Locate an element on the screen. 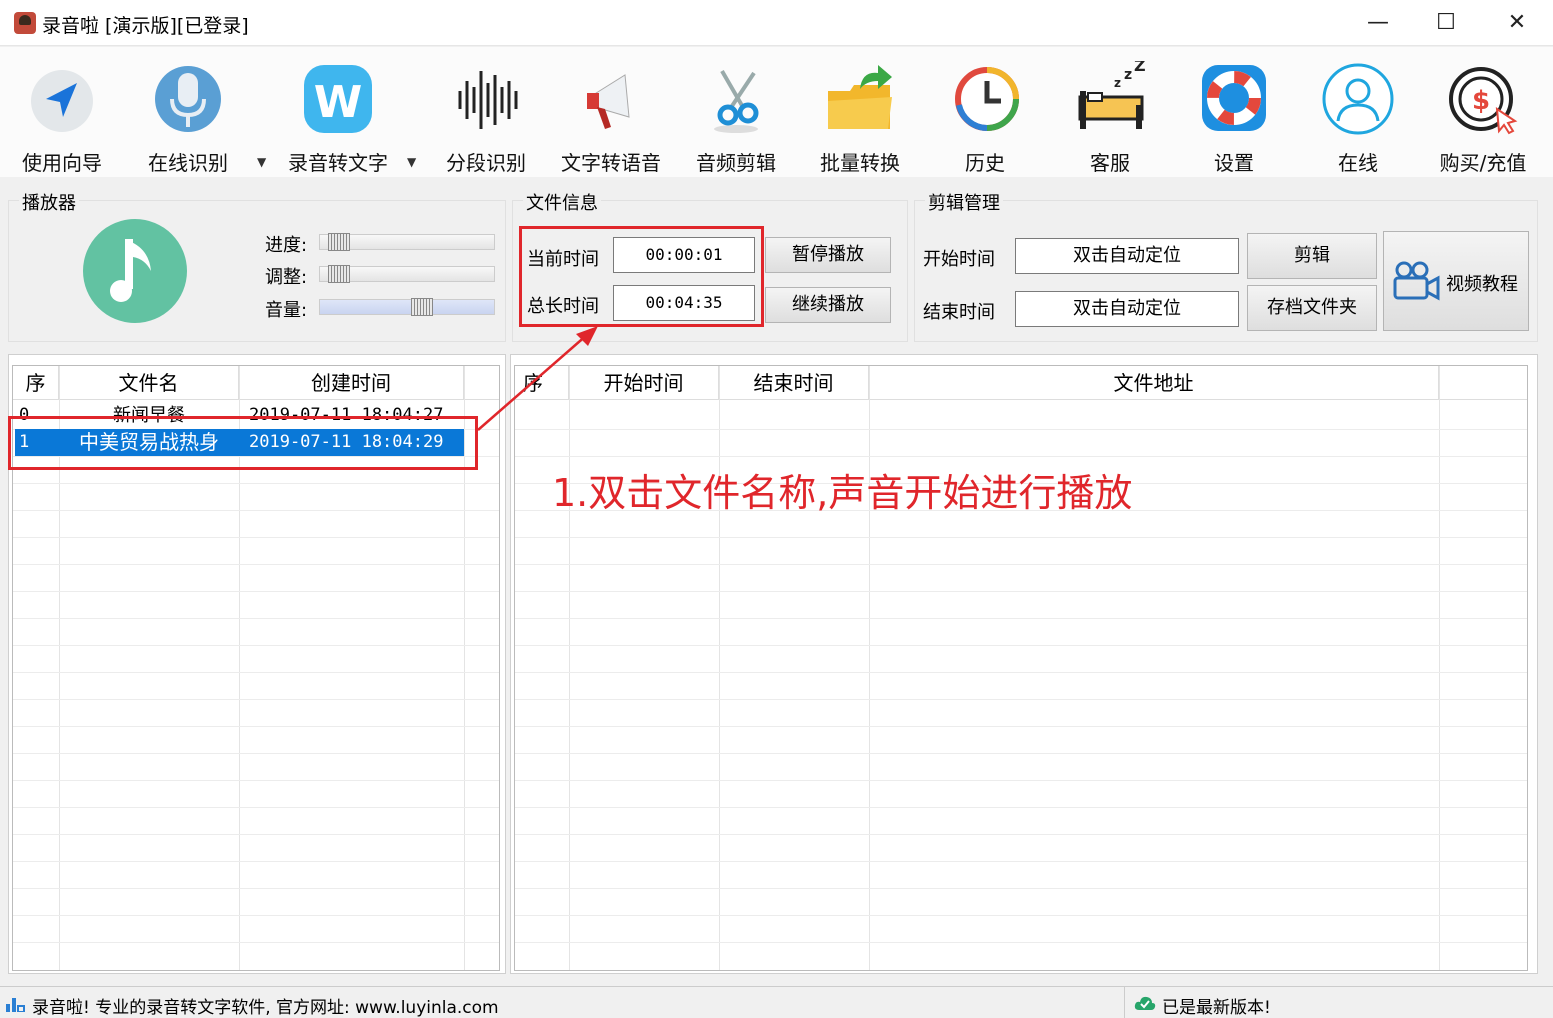  online-recognize-dropdown-icon: ▼ is located at coordinates (261, 162).